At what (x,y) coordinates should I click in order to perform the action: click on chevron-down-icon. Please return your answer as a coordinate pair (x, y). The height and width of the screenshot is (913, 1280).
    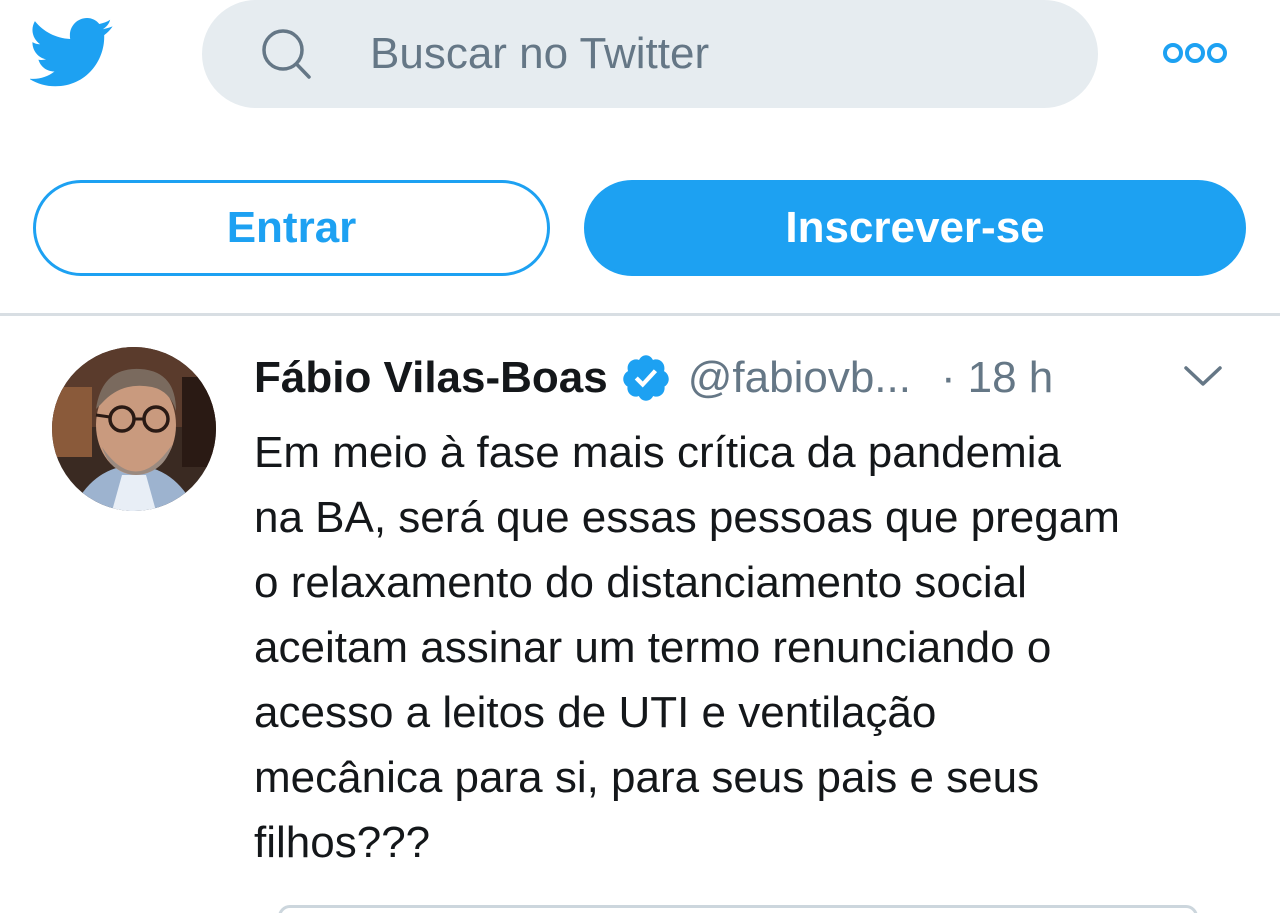
    Looking at the image, I should click on (1203, 375).